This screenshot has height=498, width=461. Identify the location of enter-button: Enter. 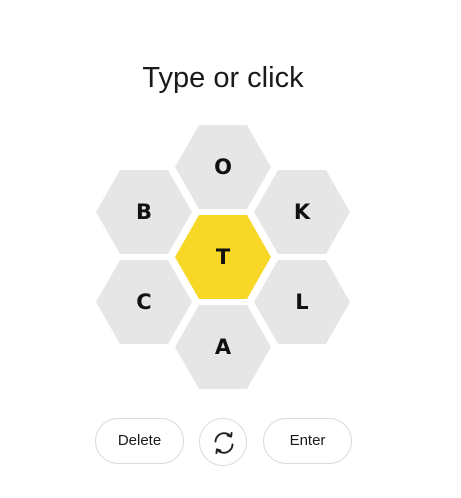
(307, 441).